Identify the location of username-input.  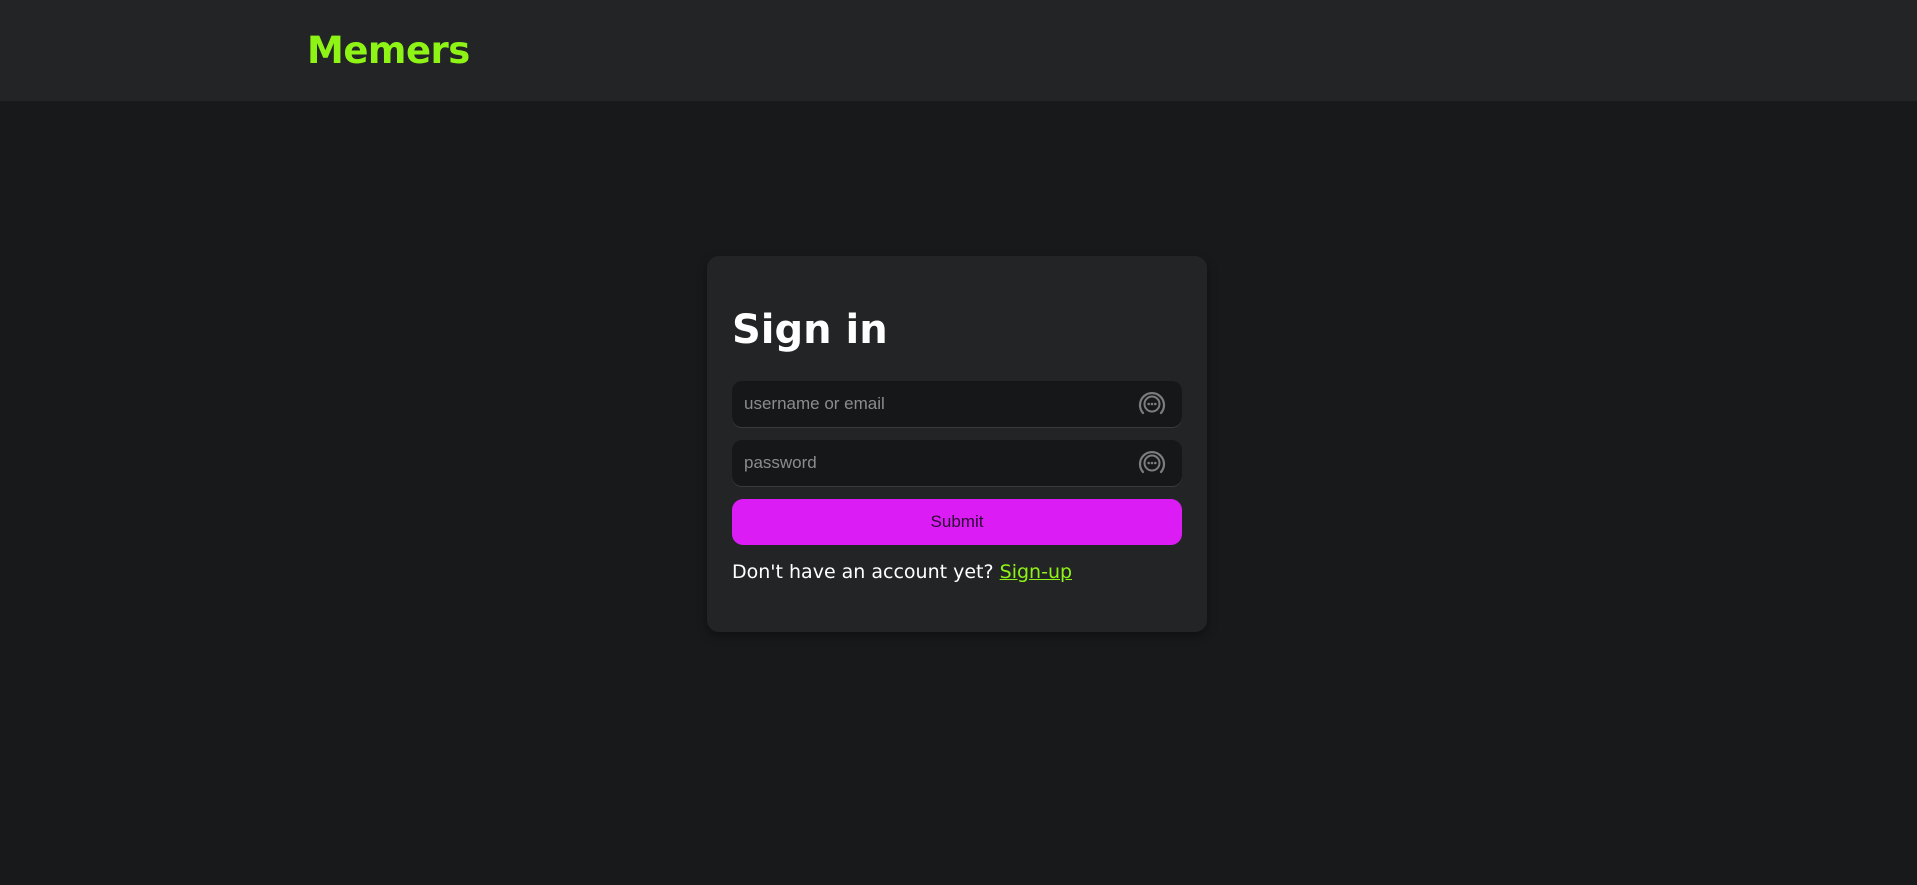
(933, 404).